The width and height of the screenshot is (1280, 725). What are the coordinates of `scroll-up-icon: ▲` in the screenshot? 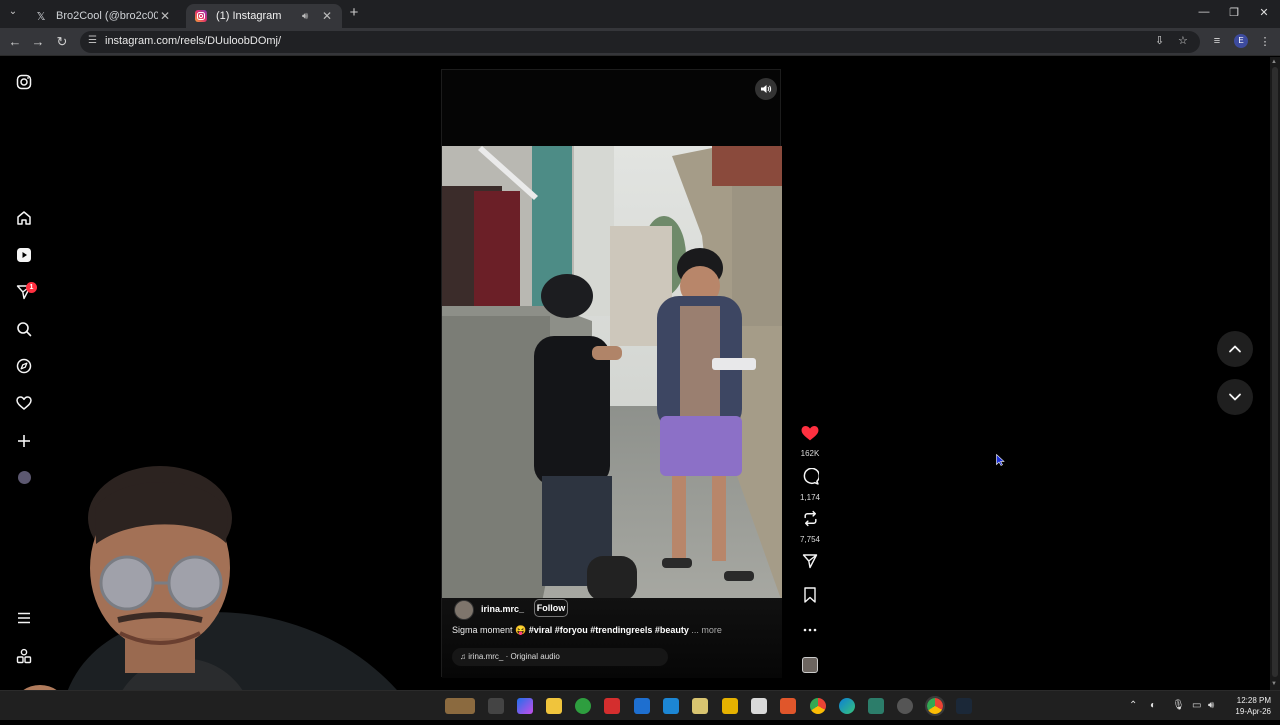 It's located at (1274, 62).